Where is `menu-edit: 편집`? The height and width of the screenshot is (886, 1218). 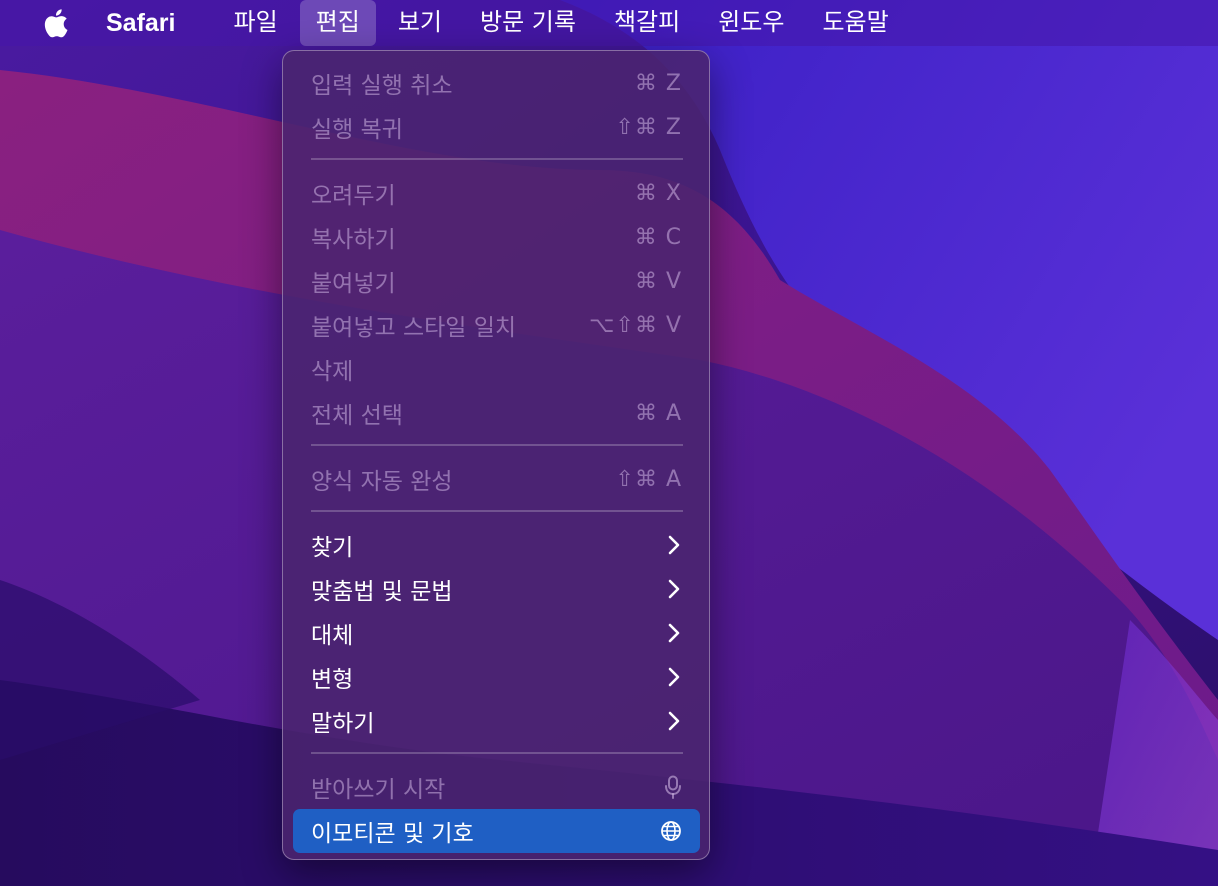 menu-edit: 편집 is located at coordinates (337, 23).